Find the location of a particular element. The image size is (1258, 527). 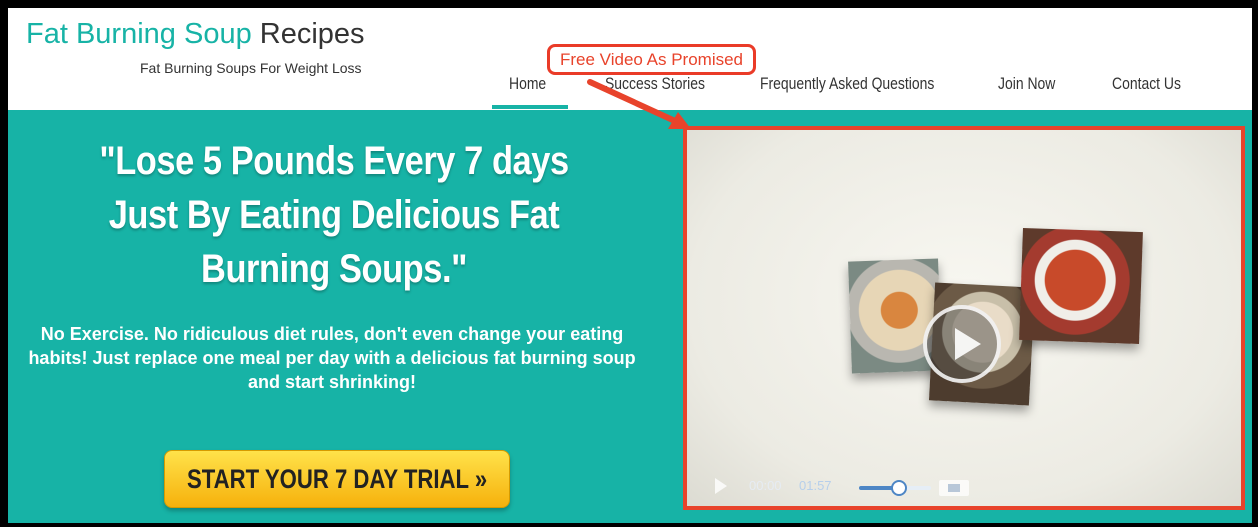

volume-slider is located at coordinates (895, 488).